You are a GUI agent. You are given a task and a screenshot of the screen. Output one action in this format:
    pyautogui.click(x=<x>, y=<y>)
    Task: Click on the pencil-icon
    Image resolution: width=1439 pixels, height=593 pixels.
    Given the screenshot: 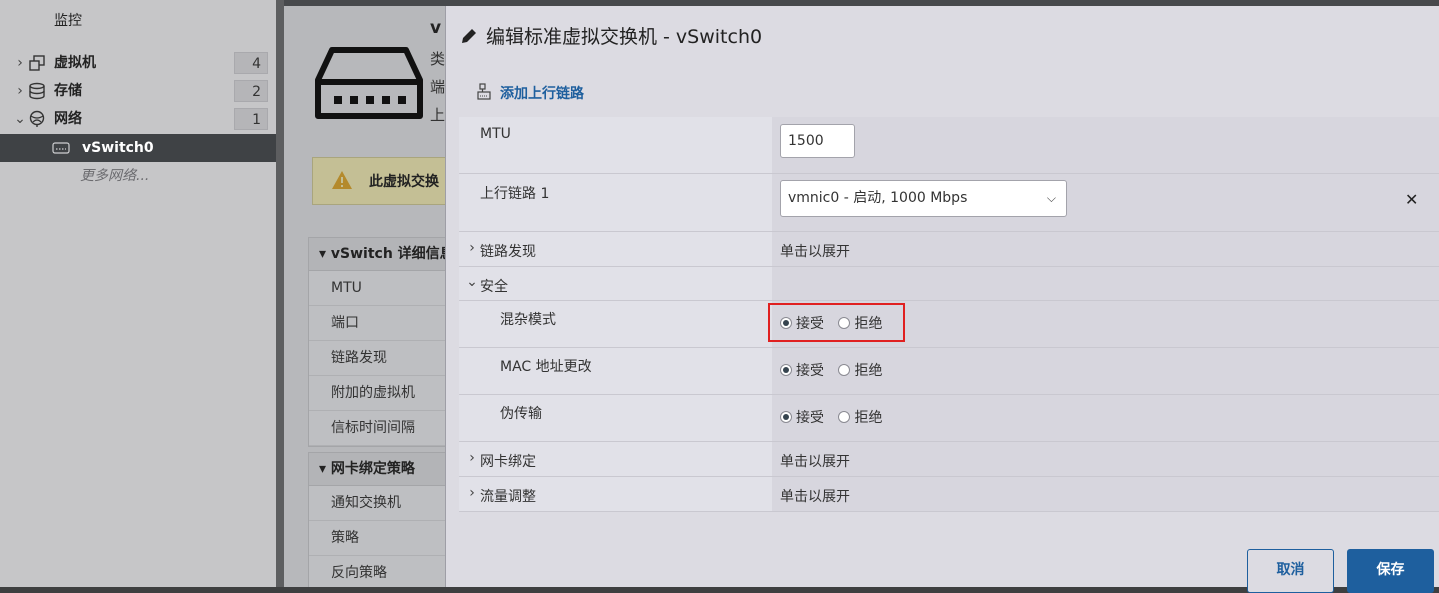 What is the action you would take?
    pyautogui.click(x=469, y=36)
    